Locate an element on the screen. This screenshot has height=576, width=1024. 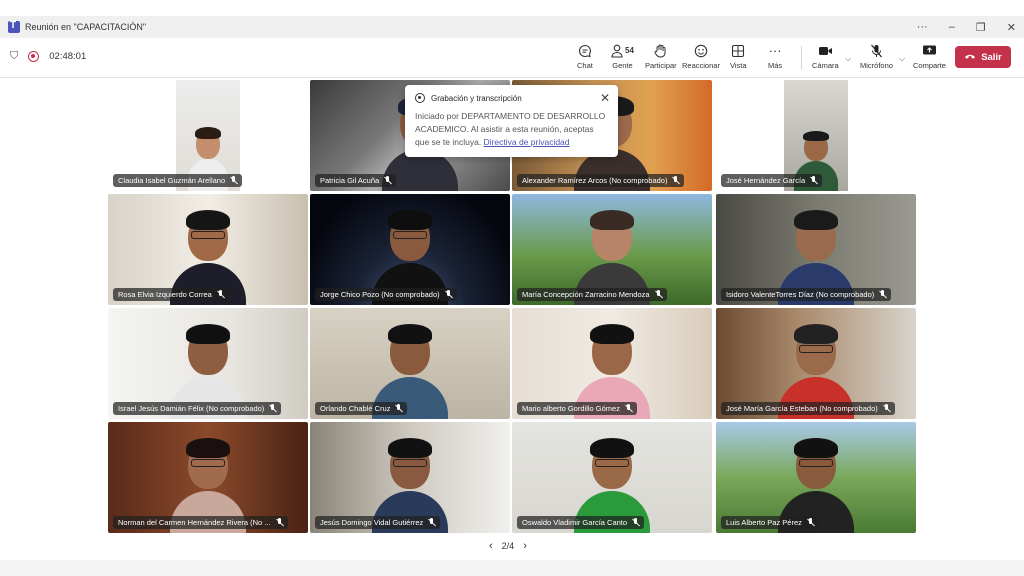
raise-hand-label: Participar is located at coordinates (661, 65).